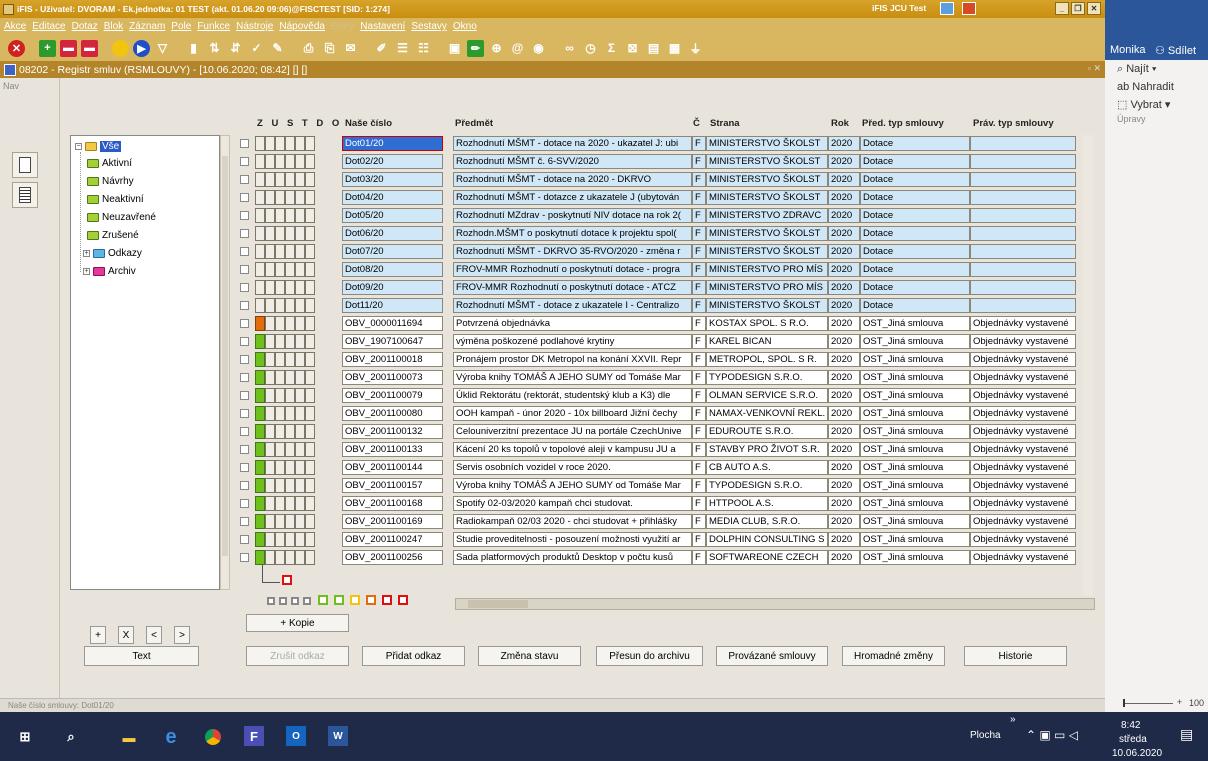 This screenshot has width=1208, height=761. Describe the element at coordinates (392, 485) in the screenshot. I see `cell-nase-cislo: OBV_2001100157` at that location.